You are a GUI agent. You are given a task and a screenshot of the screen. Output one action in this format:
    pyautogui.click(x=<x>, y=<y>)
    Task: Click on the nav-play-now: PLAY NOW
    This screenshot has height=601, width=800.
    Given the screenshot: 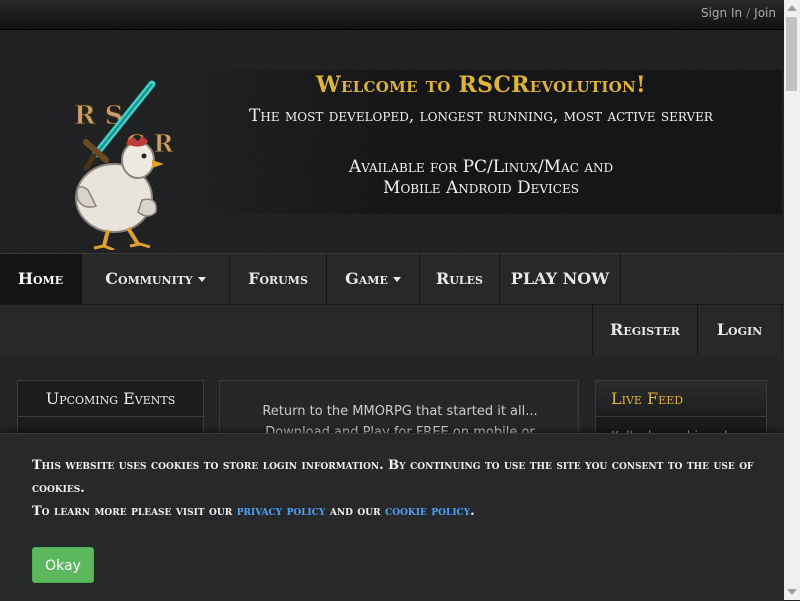 What is the action you would take?
    pyautogui.click(x=560, y=279)
    